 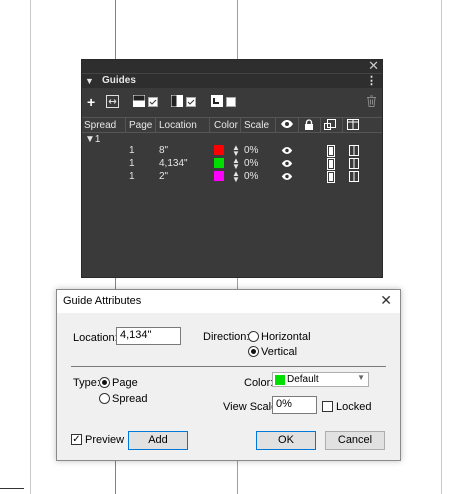 I want to click on header-page-icon, so click(x=353, y=126).